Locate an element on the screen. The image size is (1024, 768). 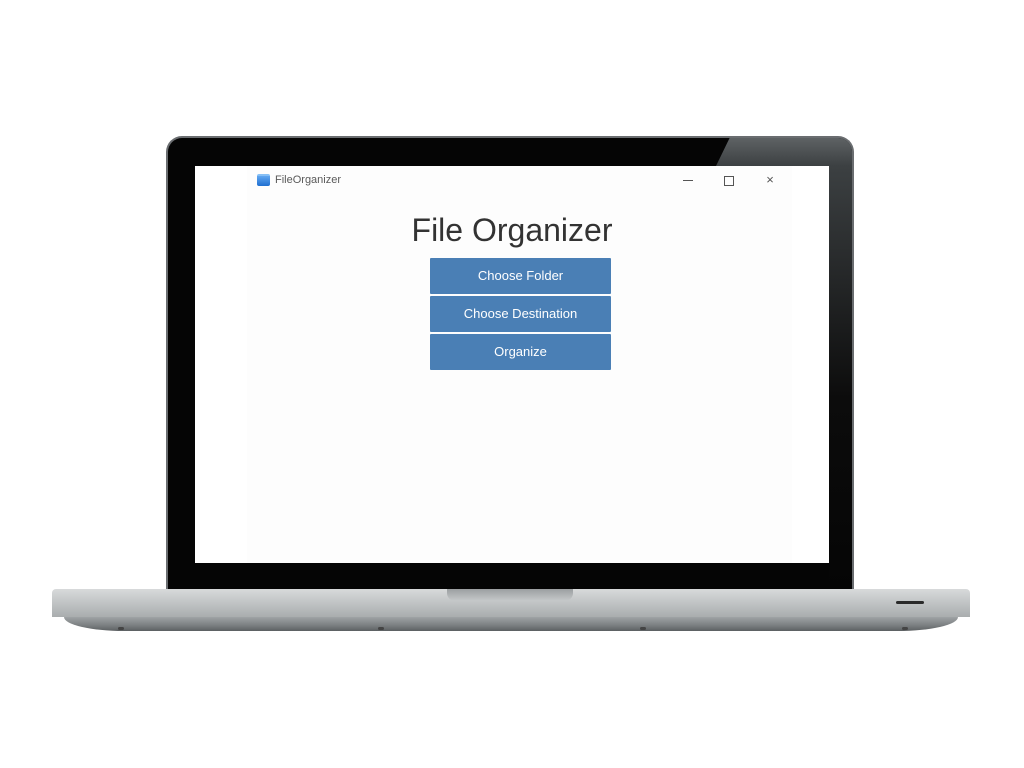
minimize-button is located at coordinates (688, 180).